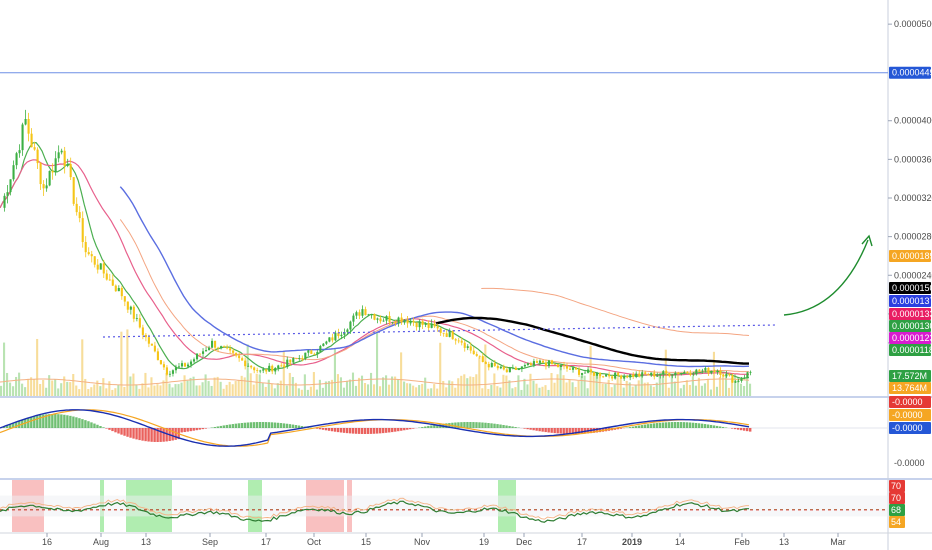  I want to click on macd-tag: -0.0000, so click(907, 402).